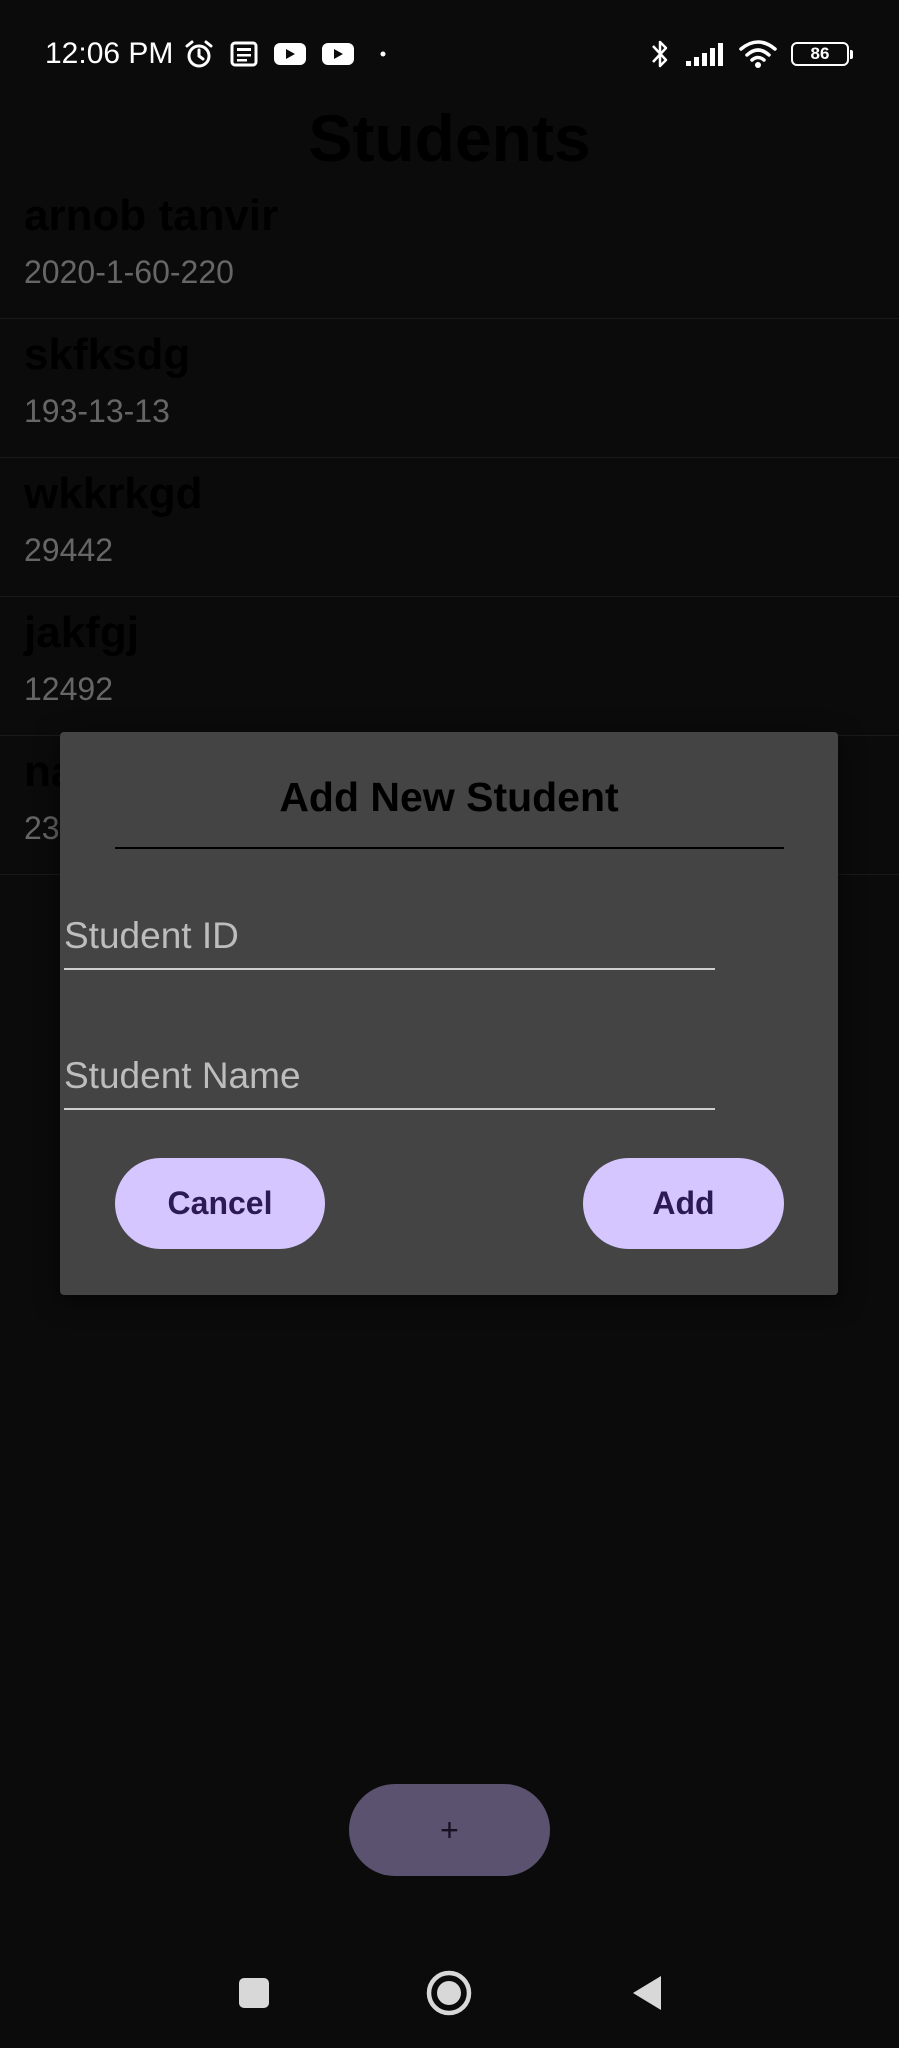 This screenshot has height=2048, width=899. I want to click on student-id-input, so click(389, 936).